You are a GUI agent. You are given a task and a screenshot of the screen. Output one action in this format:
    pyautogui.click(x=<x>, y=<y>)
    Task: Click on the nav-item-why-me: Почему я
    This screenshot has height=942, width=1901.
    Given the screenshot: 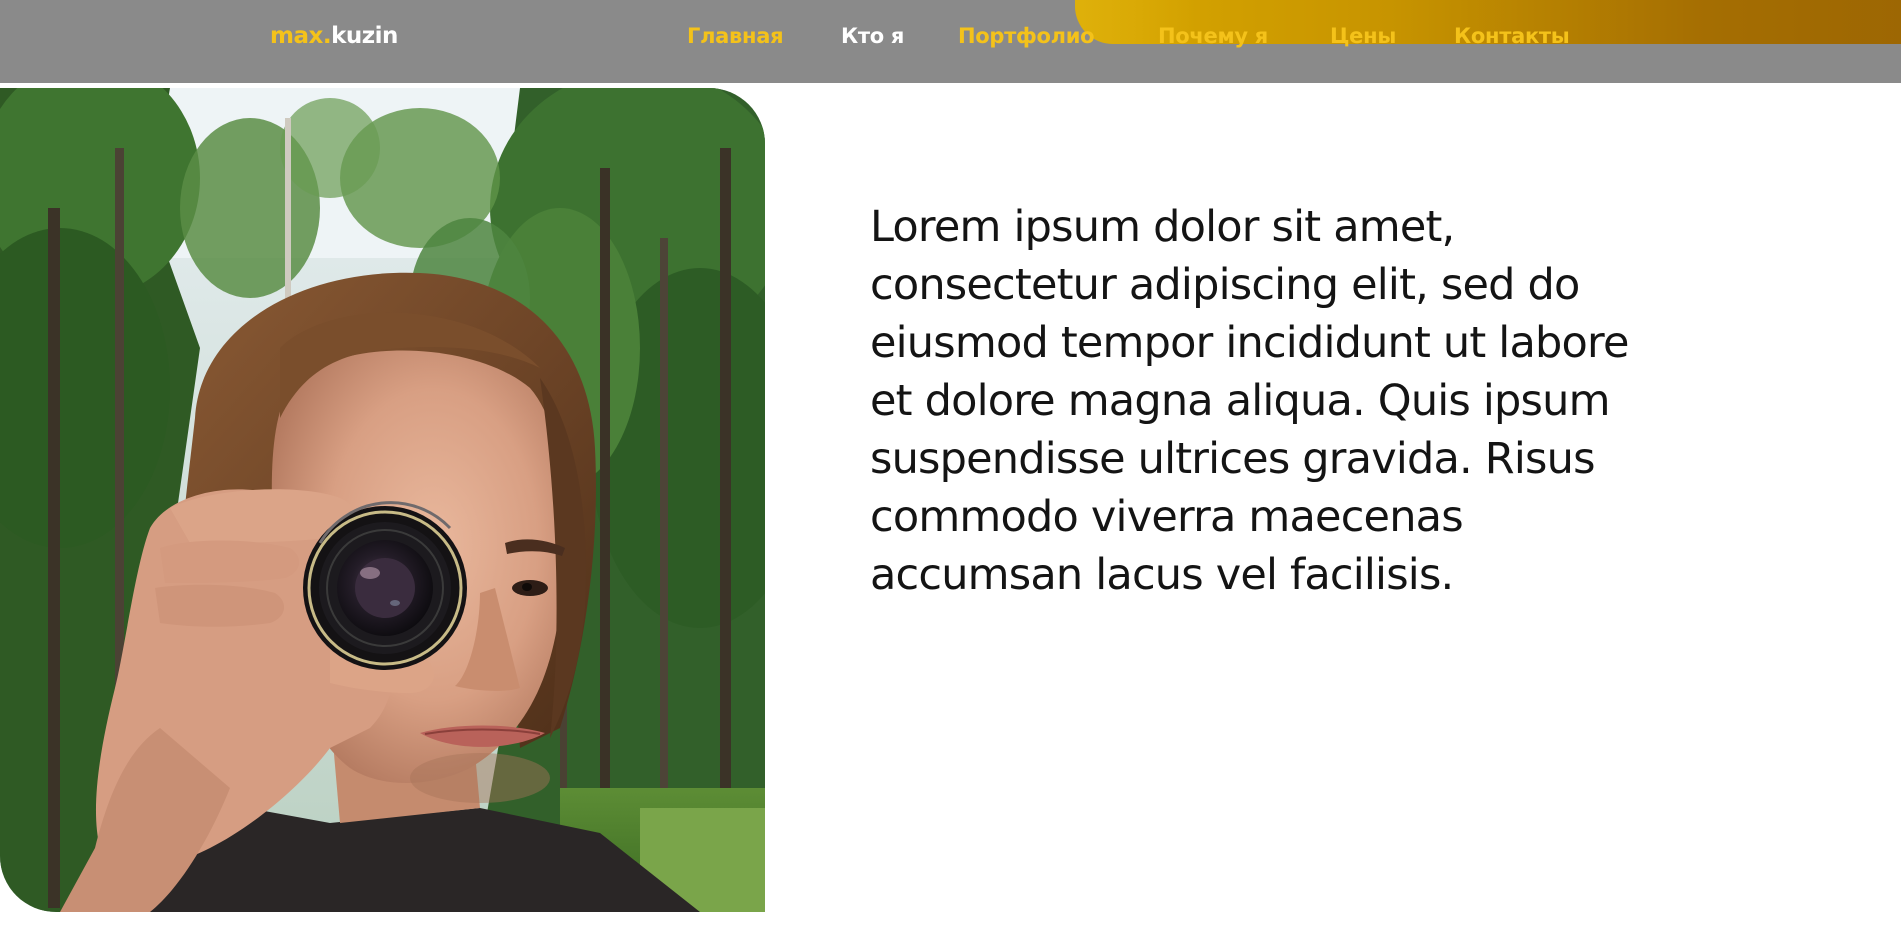 What is the action you would take?
    pyautogui.click(x=1213, y=36)
    